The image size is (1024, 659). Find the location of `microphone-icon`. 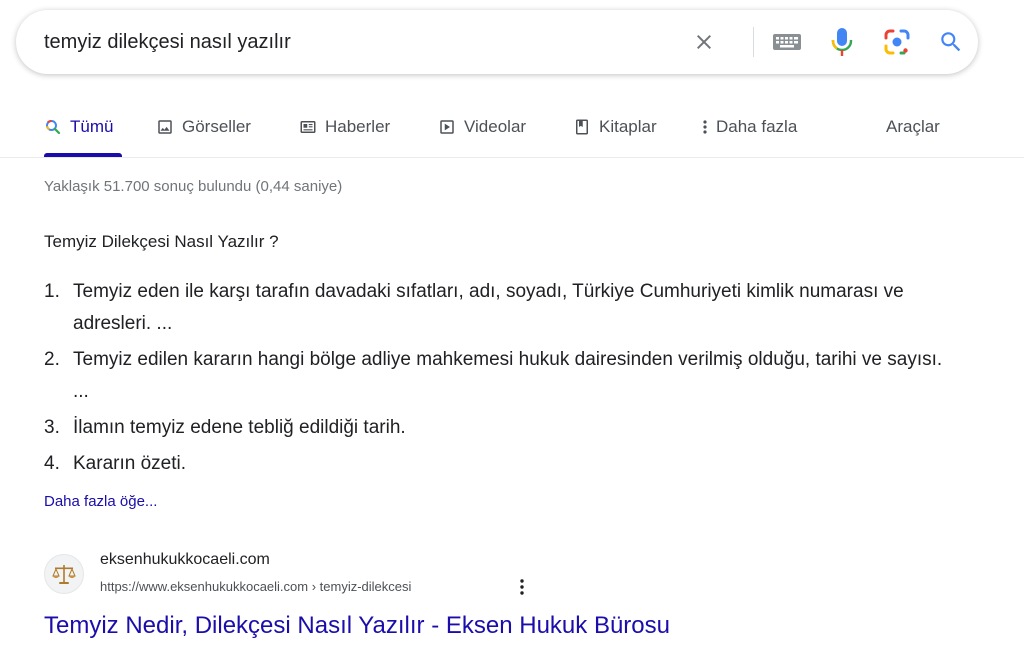

microphone-icon is located at coordinates (842, 42).